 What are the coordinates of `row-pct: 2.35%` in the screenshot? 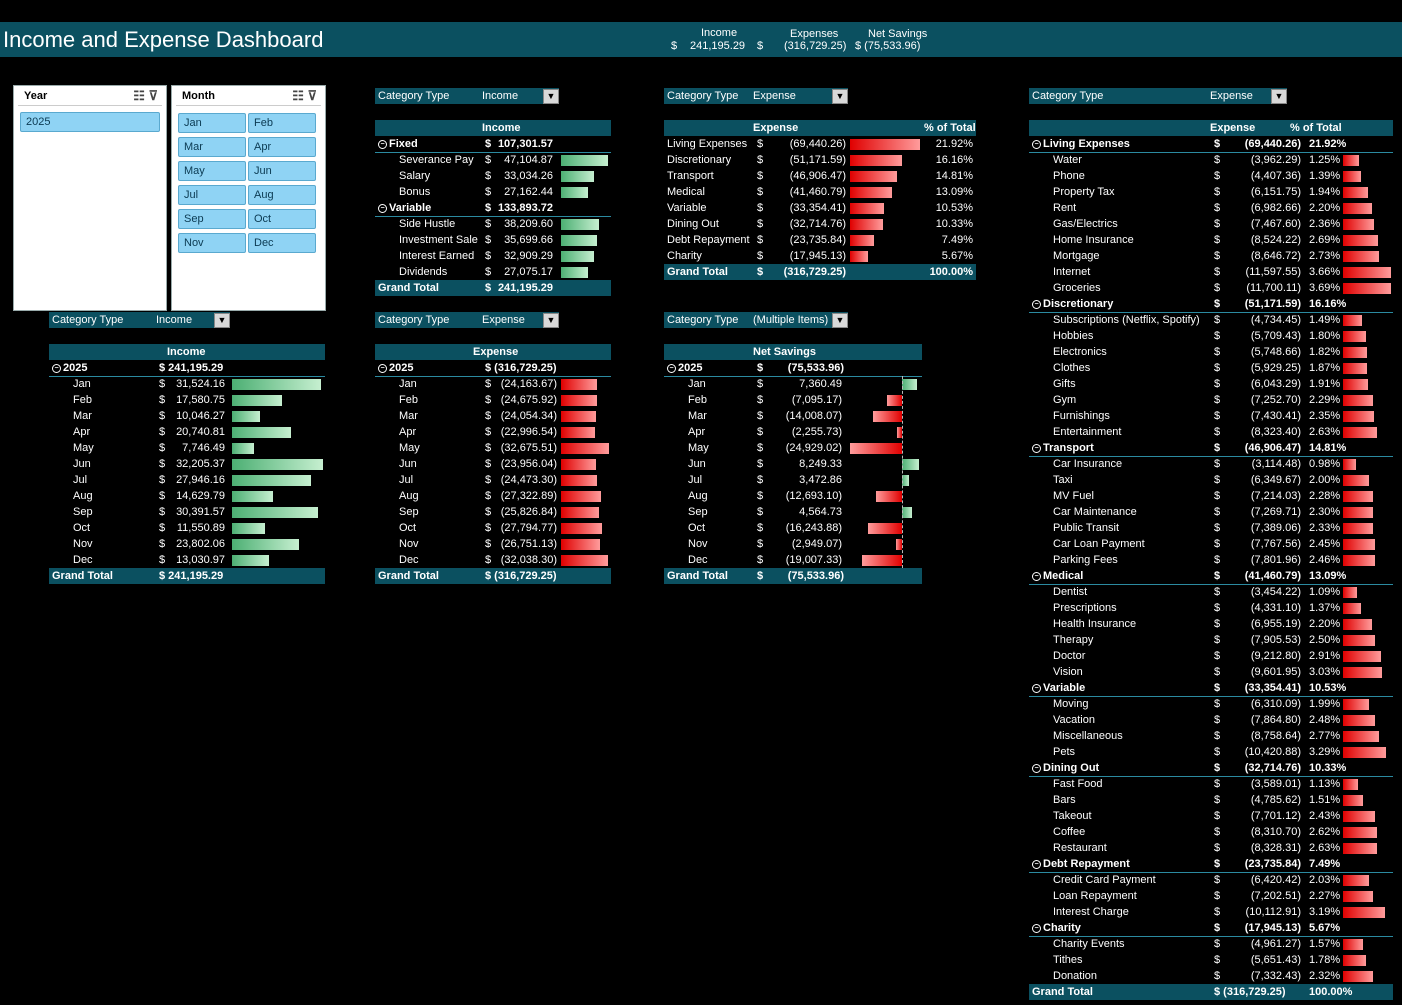 It's located at (1325, 416).